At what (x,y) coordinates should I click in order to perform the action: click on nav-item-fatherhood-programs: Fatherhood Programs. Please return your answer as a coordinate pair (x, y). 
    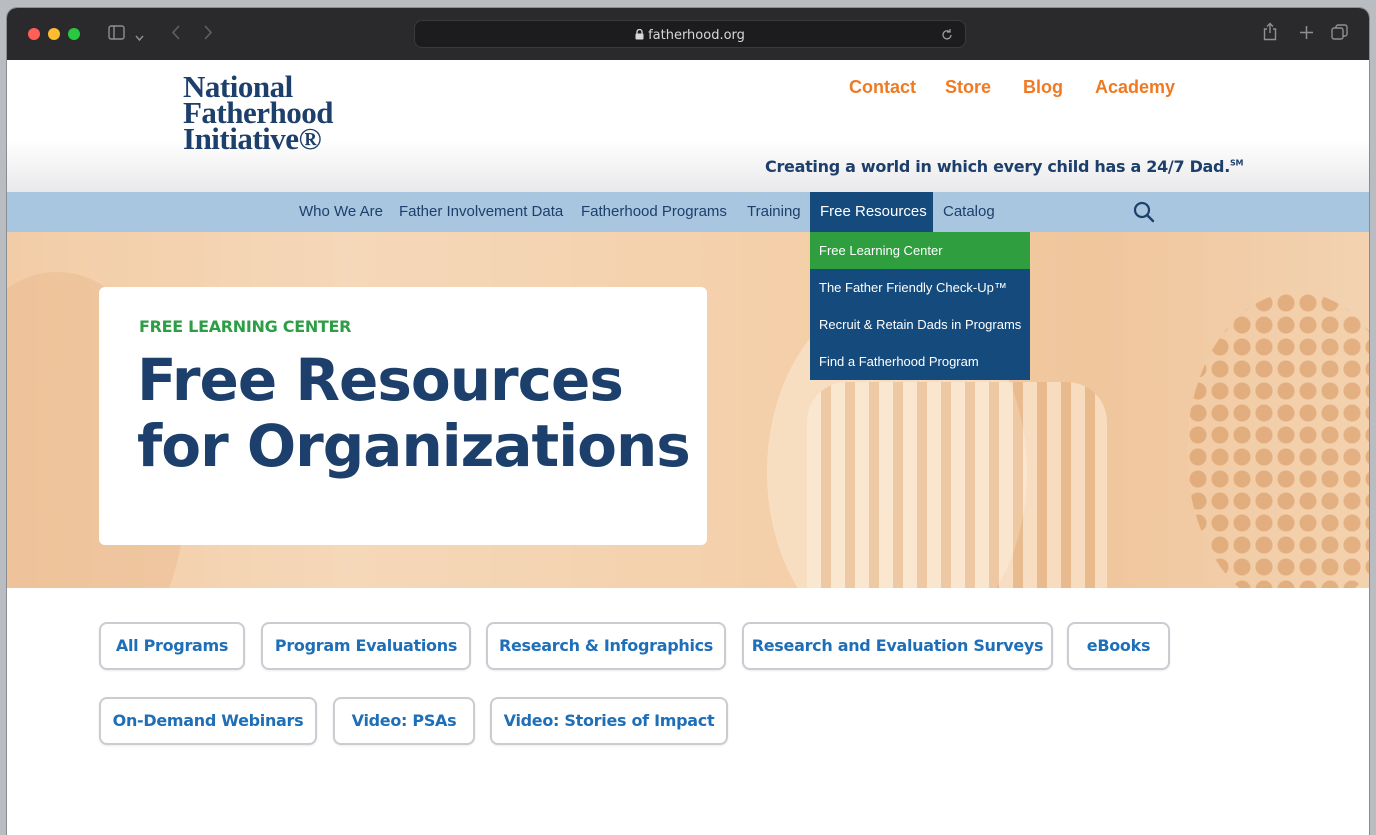
    Looking at the image, I should click on (654, 211).